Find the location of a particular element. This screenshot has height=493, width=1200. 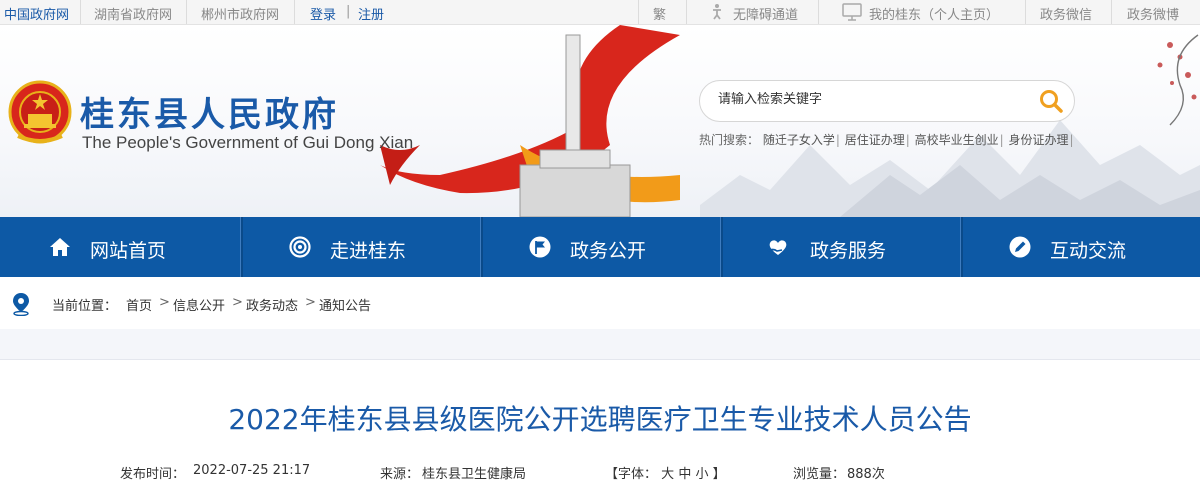

link-central-gov: 中国政府网 is located at coordinates (36, 13).